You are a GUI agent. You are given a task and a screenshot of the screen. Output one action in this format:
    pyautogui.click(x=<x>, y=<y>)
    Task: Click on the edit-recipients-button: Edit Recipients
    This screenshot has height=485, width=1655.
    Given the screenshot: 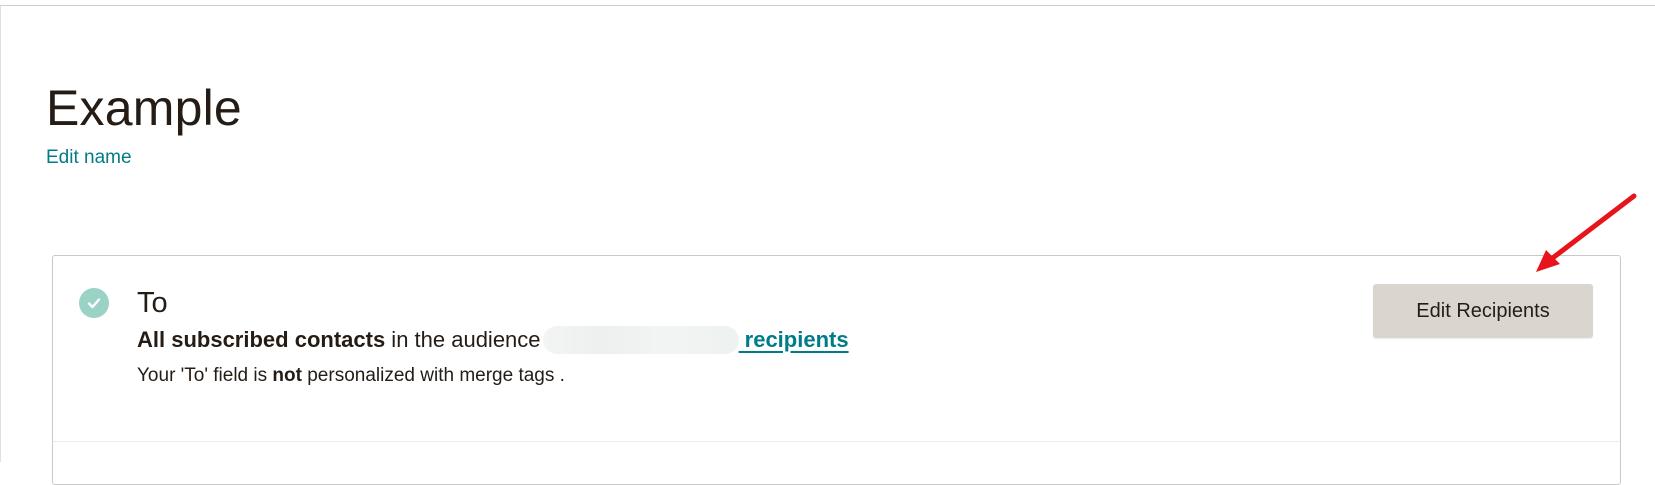 What is the action you would take?
    pyautogui.click(x=1483, y=311)
    